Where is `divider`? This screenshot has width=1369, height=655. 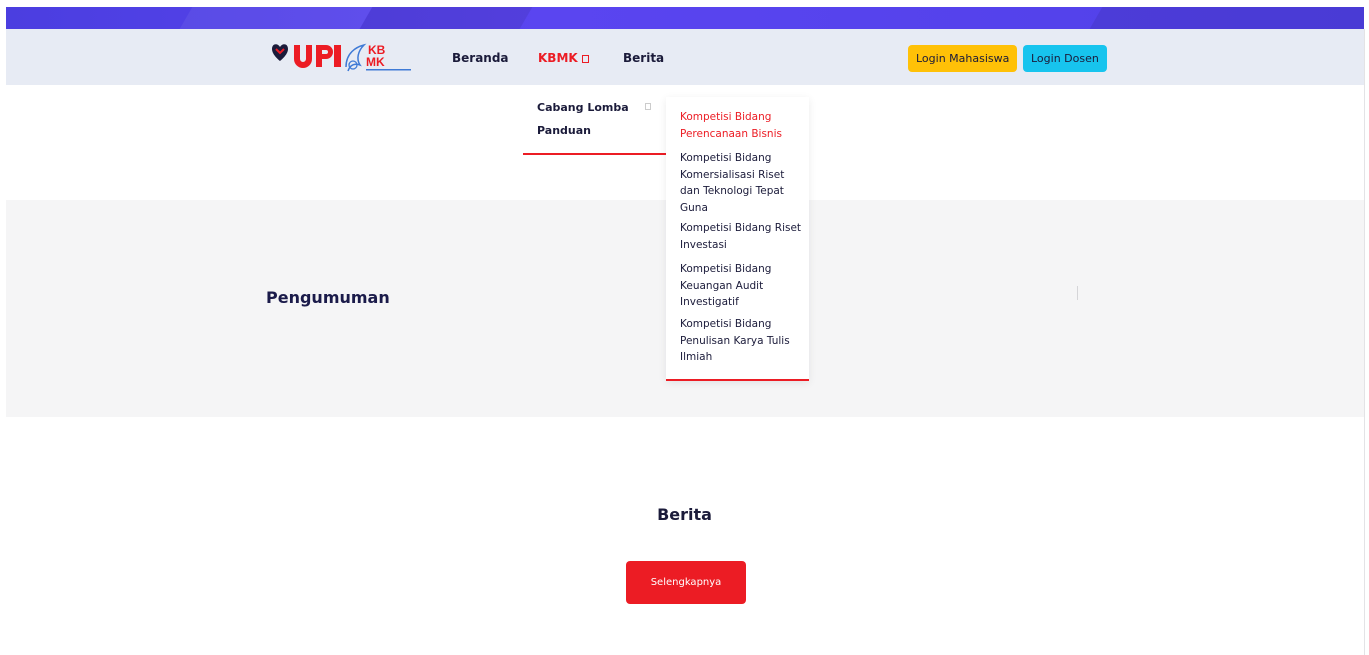
divider is located at coordinates (1077, 293).